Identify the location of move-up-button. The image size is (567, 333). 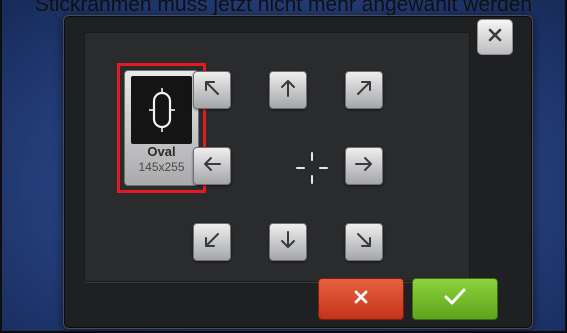
(288, 90).